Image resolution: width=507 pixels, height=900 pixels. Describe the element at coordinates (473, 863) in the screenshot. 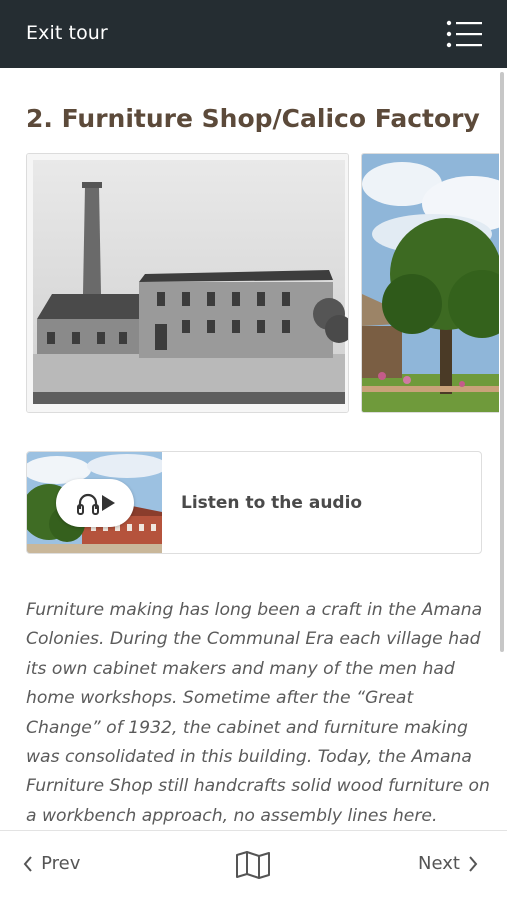

I see `chevron-right-icon` at that location.